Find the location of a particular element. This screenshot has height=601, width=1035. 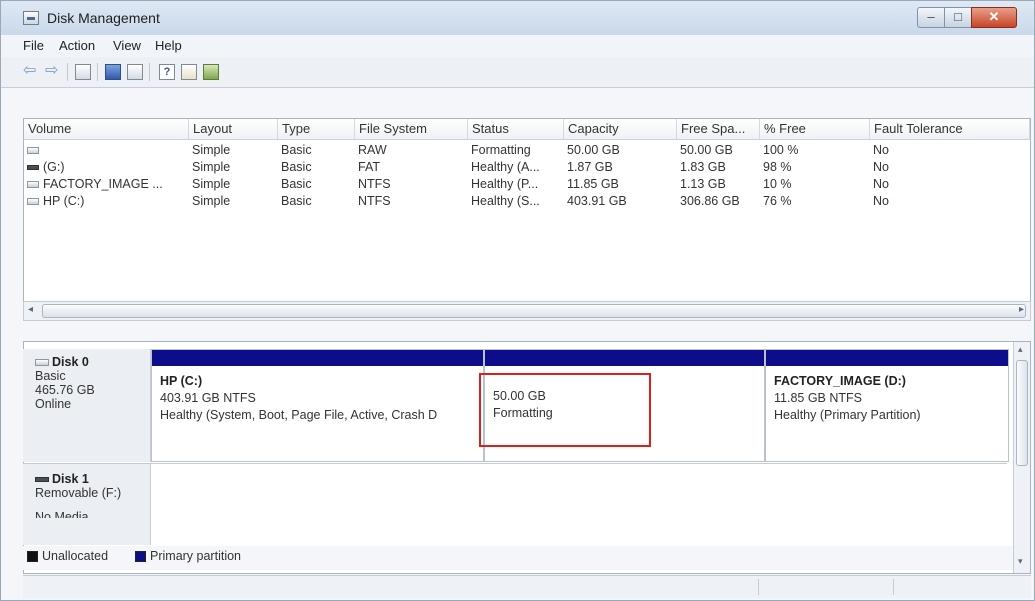

help-icon: ? is located at coordinates (167, 72).